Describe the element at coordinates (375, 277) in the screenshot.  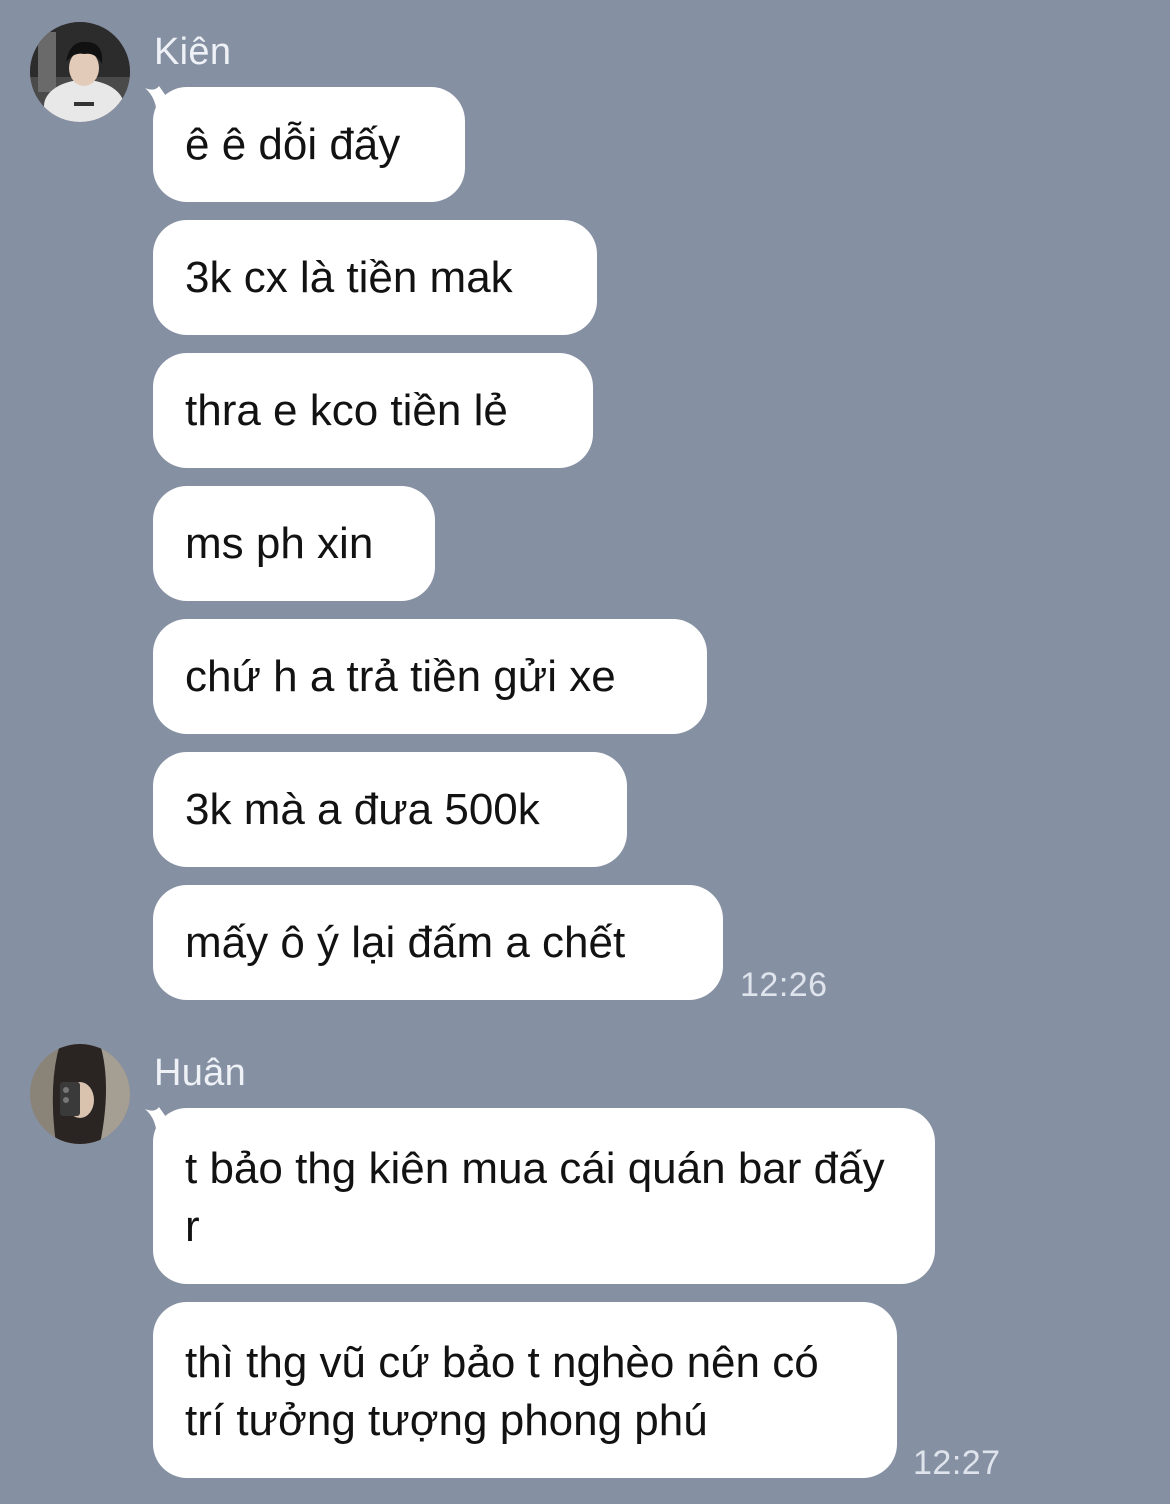
I see `message-bubble: 3k cx là tiền mak` at that location.